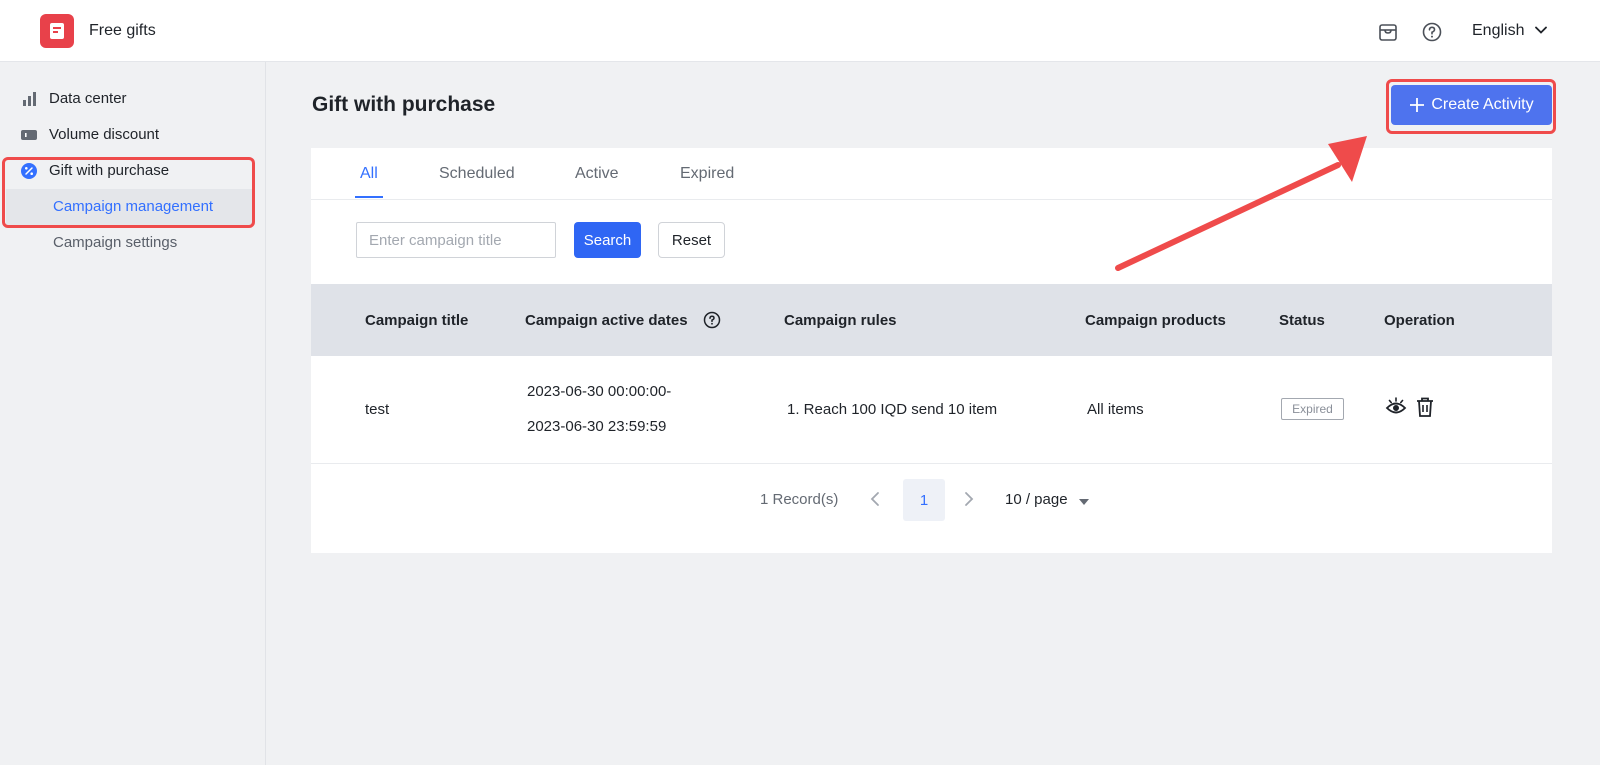 The width and height of the screenshot is (1600, 765). What do you see at coordinates (29, 135) in the screenshot?
I see `ticket-icon` at bounding box center [29, 135].